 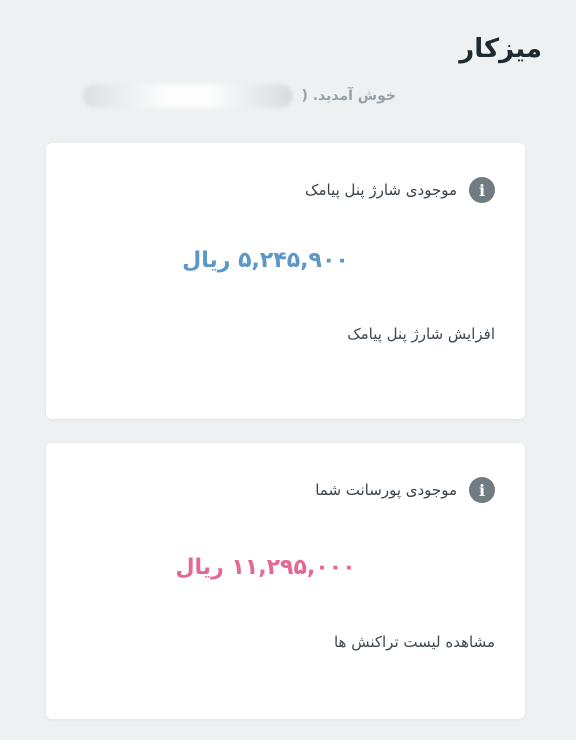 What do you see at coordinates (386, 490) in the screenshot?
I see `card-title: موجودی پورسانت شما` at bounding box center [386, 490].